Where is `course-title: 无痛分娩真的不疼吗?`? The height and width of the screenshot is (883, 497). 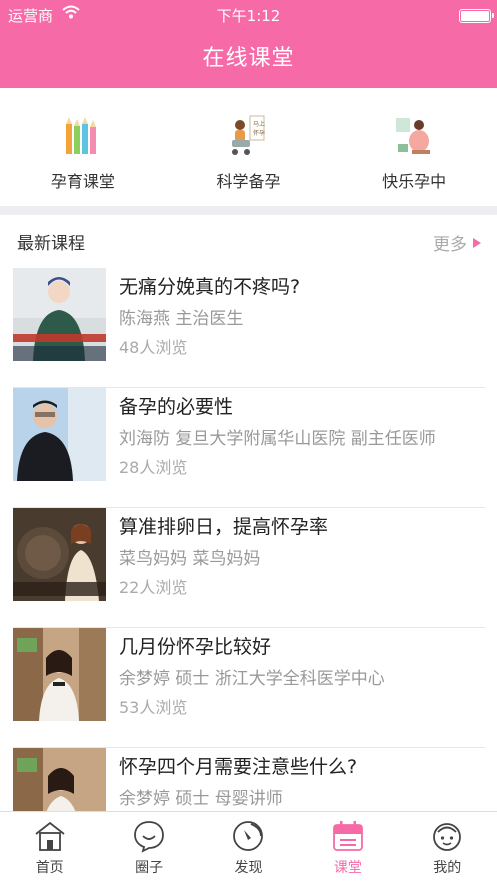 course-title: 无痛分娩真的不疼吗? is located at coordinates (210, 287).